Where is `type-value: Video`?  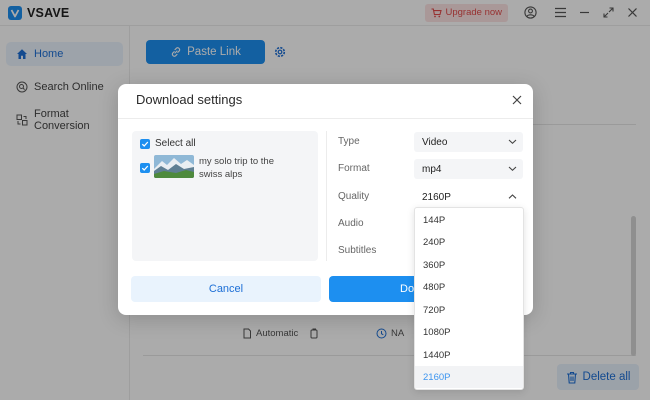
type-value: Video is located at coordinates (435, 142).